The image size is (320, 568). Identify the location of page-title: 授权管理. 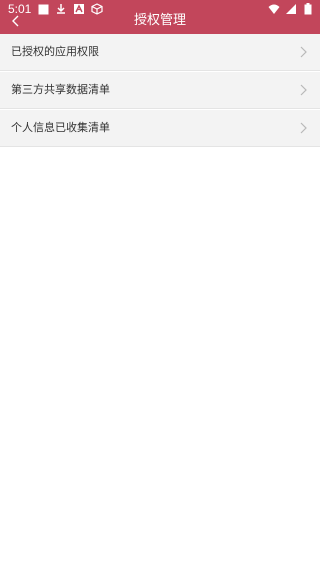
(159, 20).